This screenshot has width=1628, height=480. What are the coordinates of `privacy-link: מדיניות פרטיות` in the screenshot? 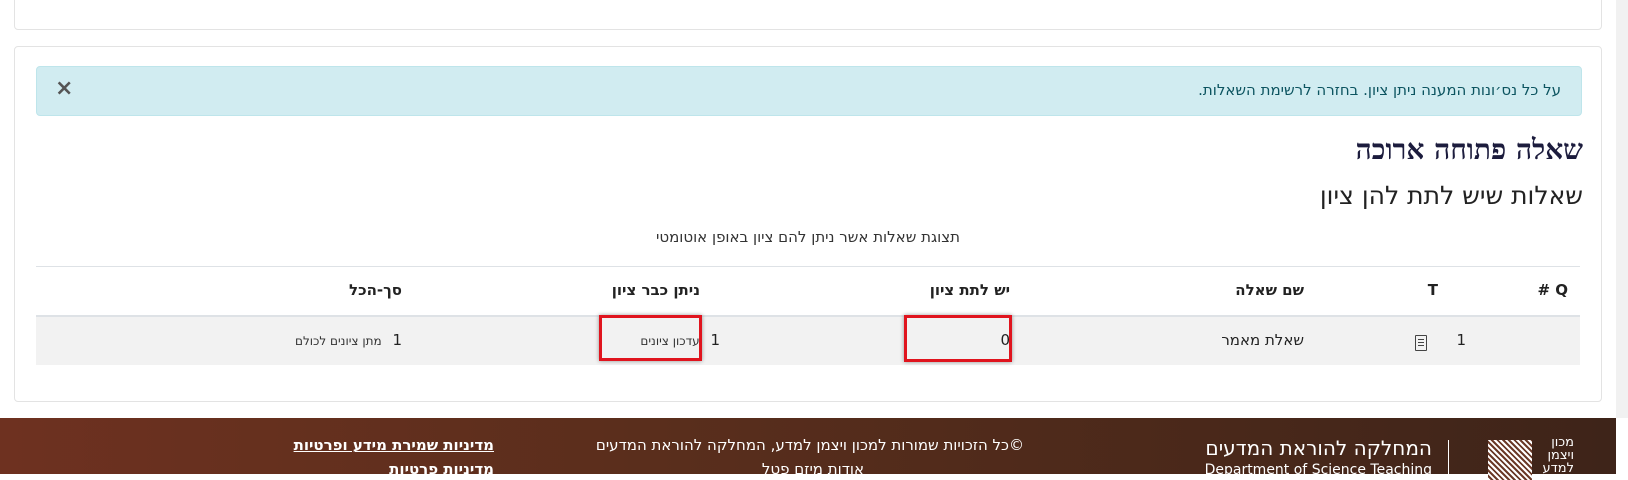 It's located at (441, 469).